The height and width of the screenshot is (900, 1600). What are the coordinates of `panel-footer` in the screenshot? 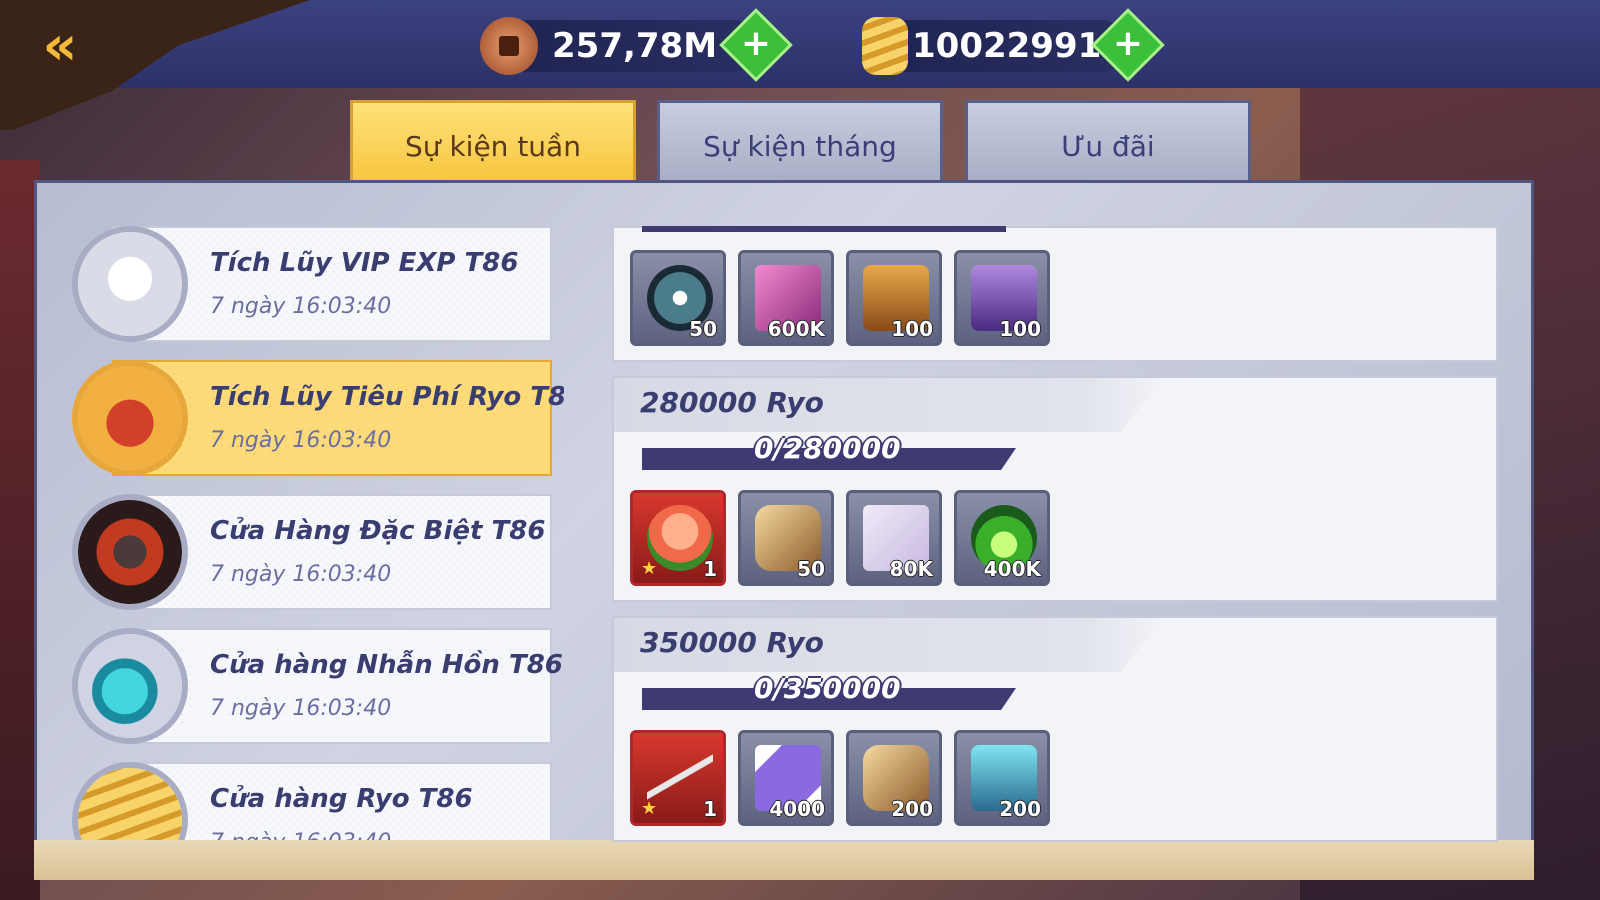 It's located at (784, 860).